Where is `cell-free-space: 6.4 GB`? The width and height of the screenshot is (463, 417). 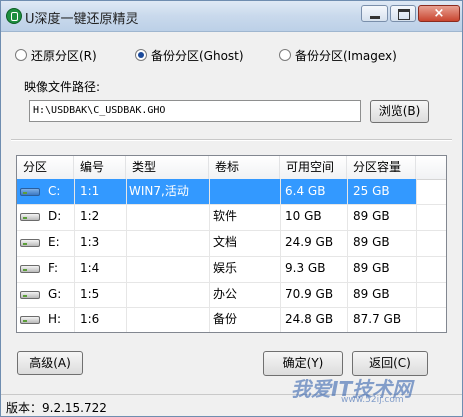 cell-free-space: 6.4 GB is located at coordinates (305, 191).